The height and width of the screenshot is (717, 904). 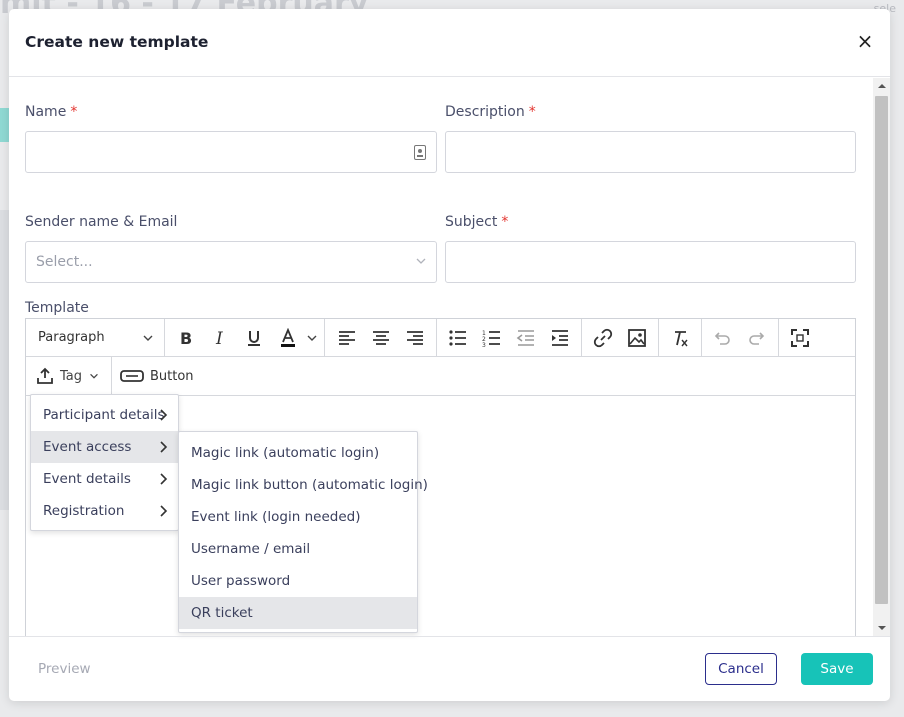 I want to click on bulleted-list-icon, so click(x=458, y=338).